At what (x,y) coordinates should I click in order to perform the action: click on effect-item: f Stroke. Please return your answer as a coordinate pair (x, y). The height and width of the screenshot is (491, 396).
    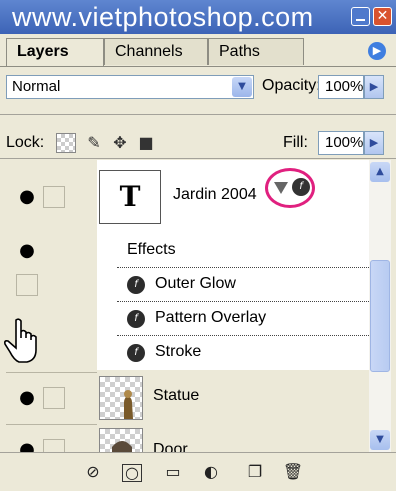
    Looking at the image, I should click on (233, 353).